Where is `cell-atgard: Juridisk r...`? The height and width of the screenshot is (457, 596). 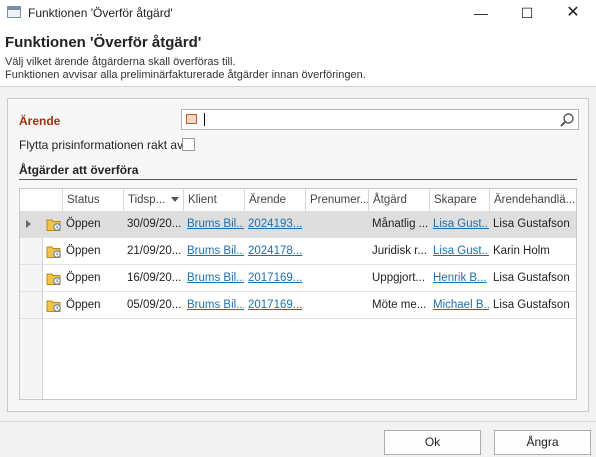 cell-atgard: Juridisk r... is located at coordinates (399, 251).